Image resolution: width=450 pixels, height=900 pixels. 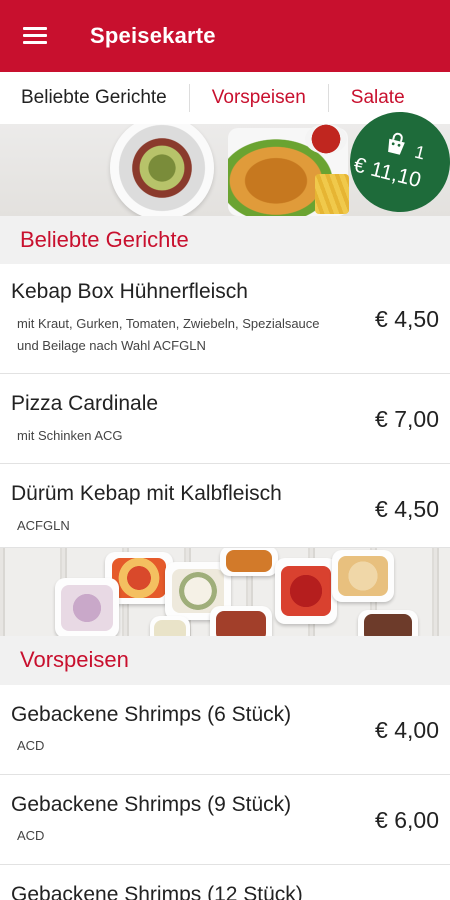 I want to click on item-price: € 7,00, so click(x=407, y=419).